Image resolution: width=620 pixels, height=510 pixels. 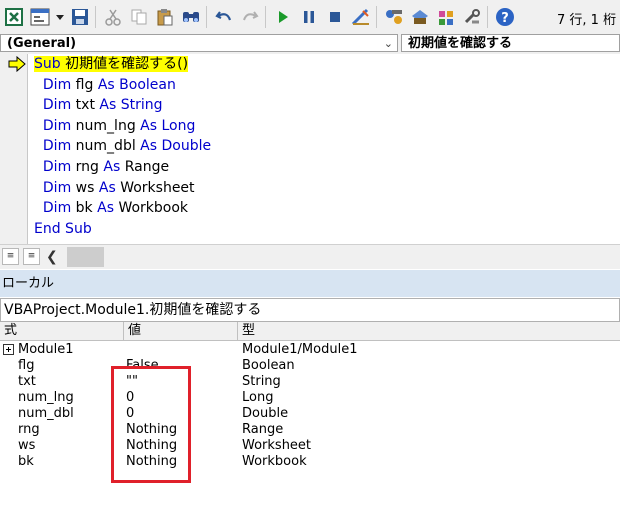 What do you see at coordinates (122, 229) in the screenshot?
I see `code-line: End Sub` at bounding box center [122, 229].